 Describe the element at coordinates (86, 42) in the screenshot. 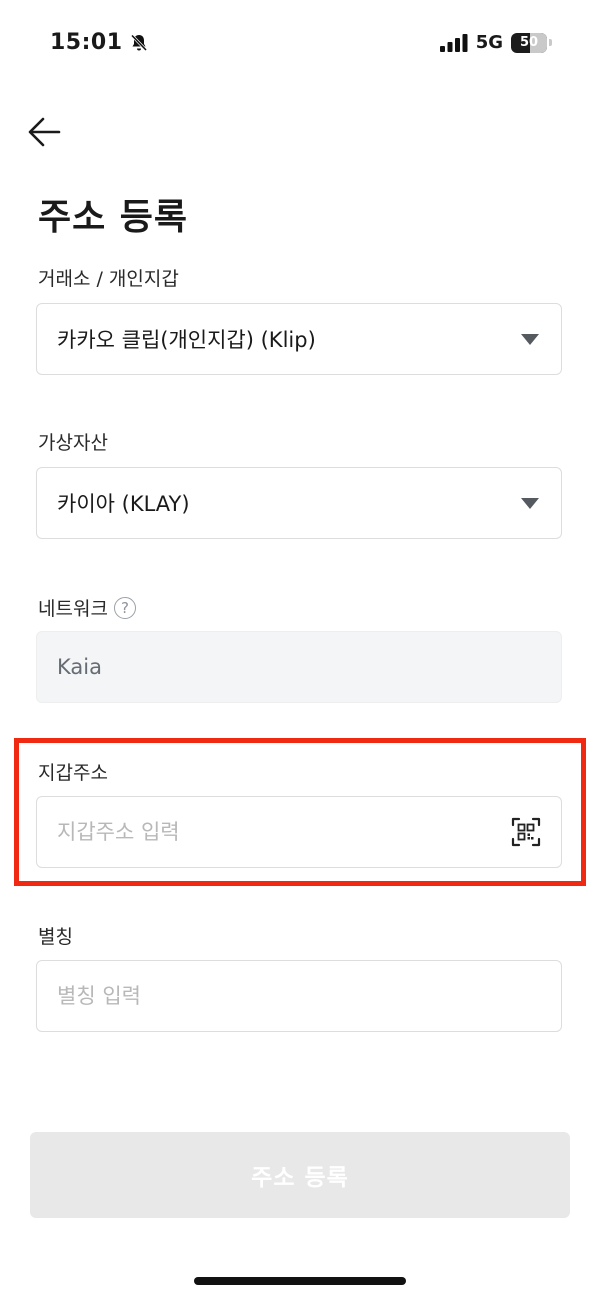

I see `status-time: 15:01` at that location.